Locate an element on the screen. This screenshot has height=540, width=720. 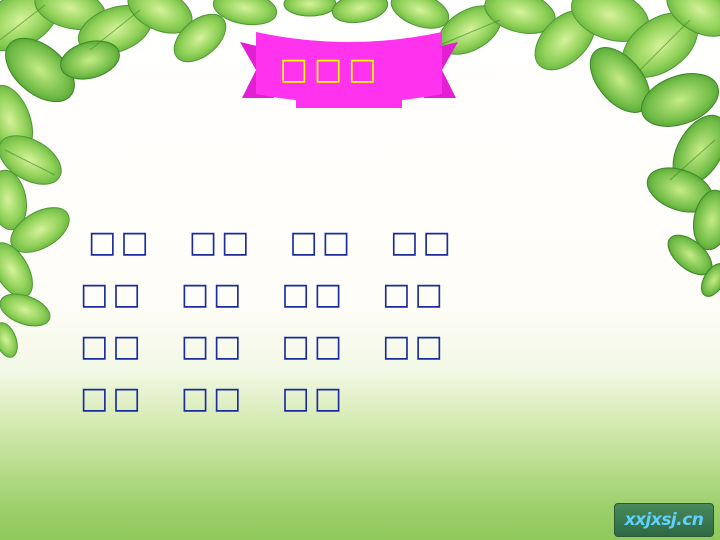
watermark-text: xxjxsj.cn is located at coordinates (664, 520).